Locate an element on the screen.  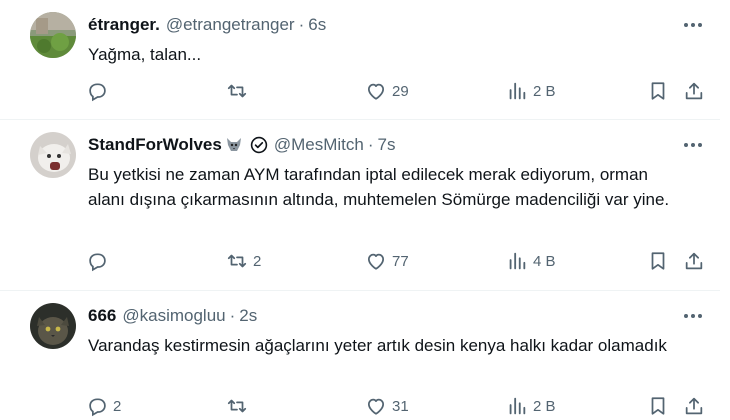
tweet-header: 666 @kasimogluu · 2s is located at coordinates (172, 316).